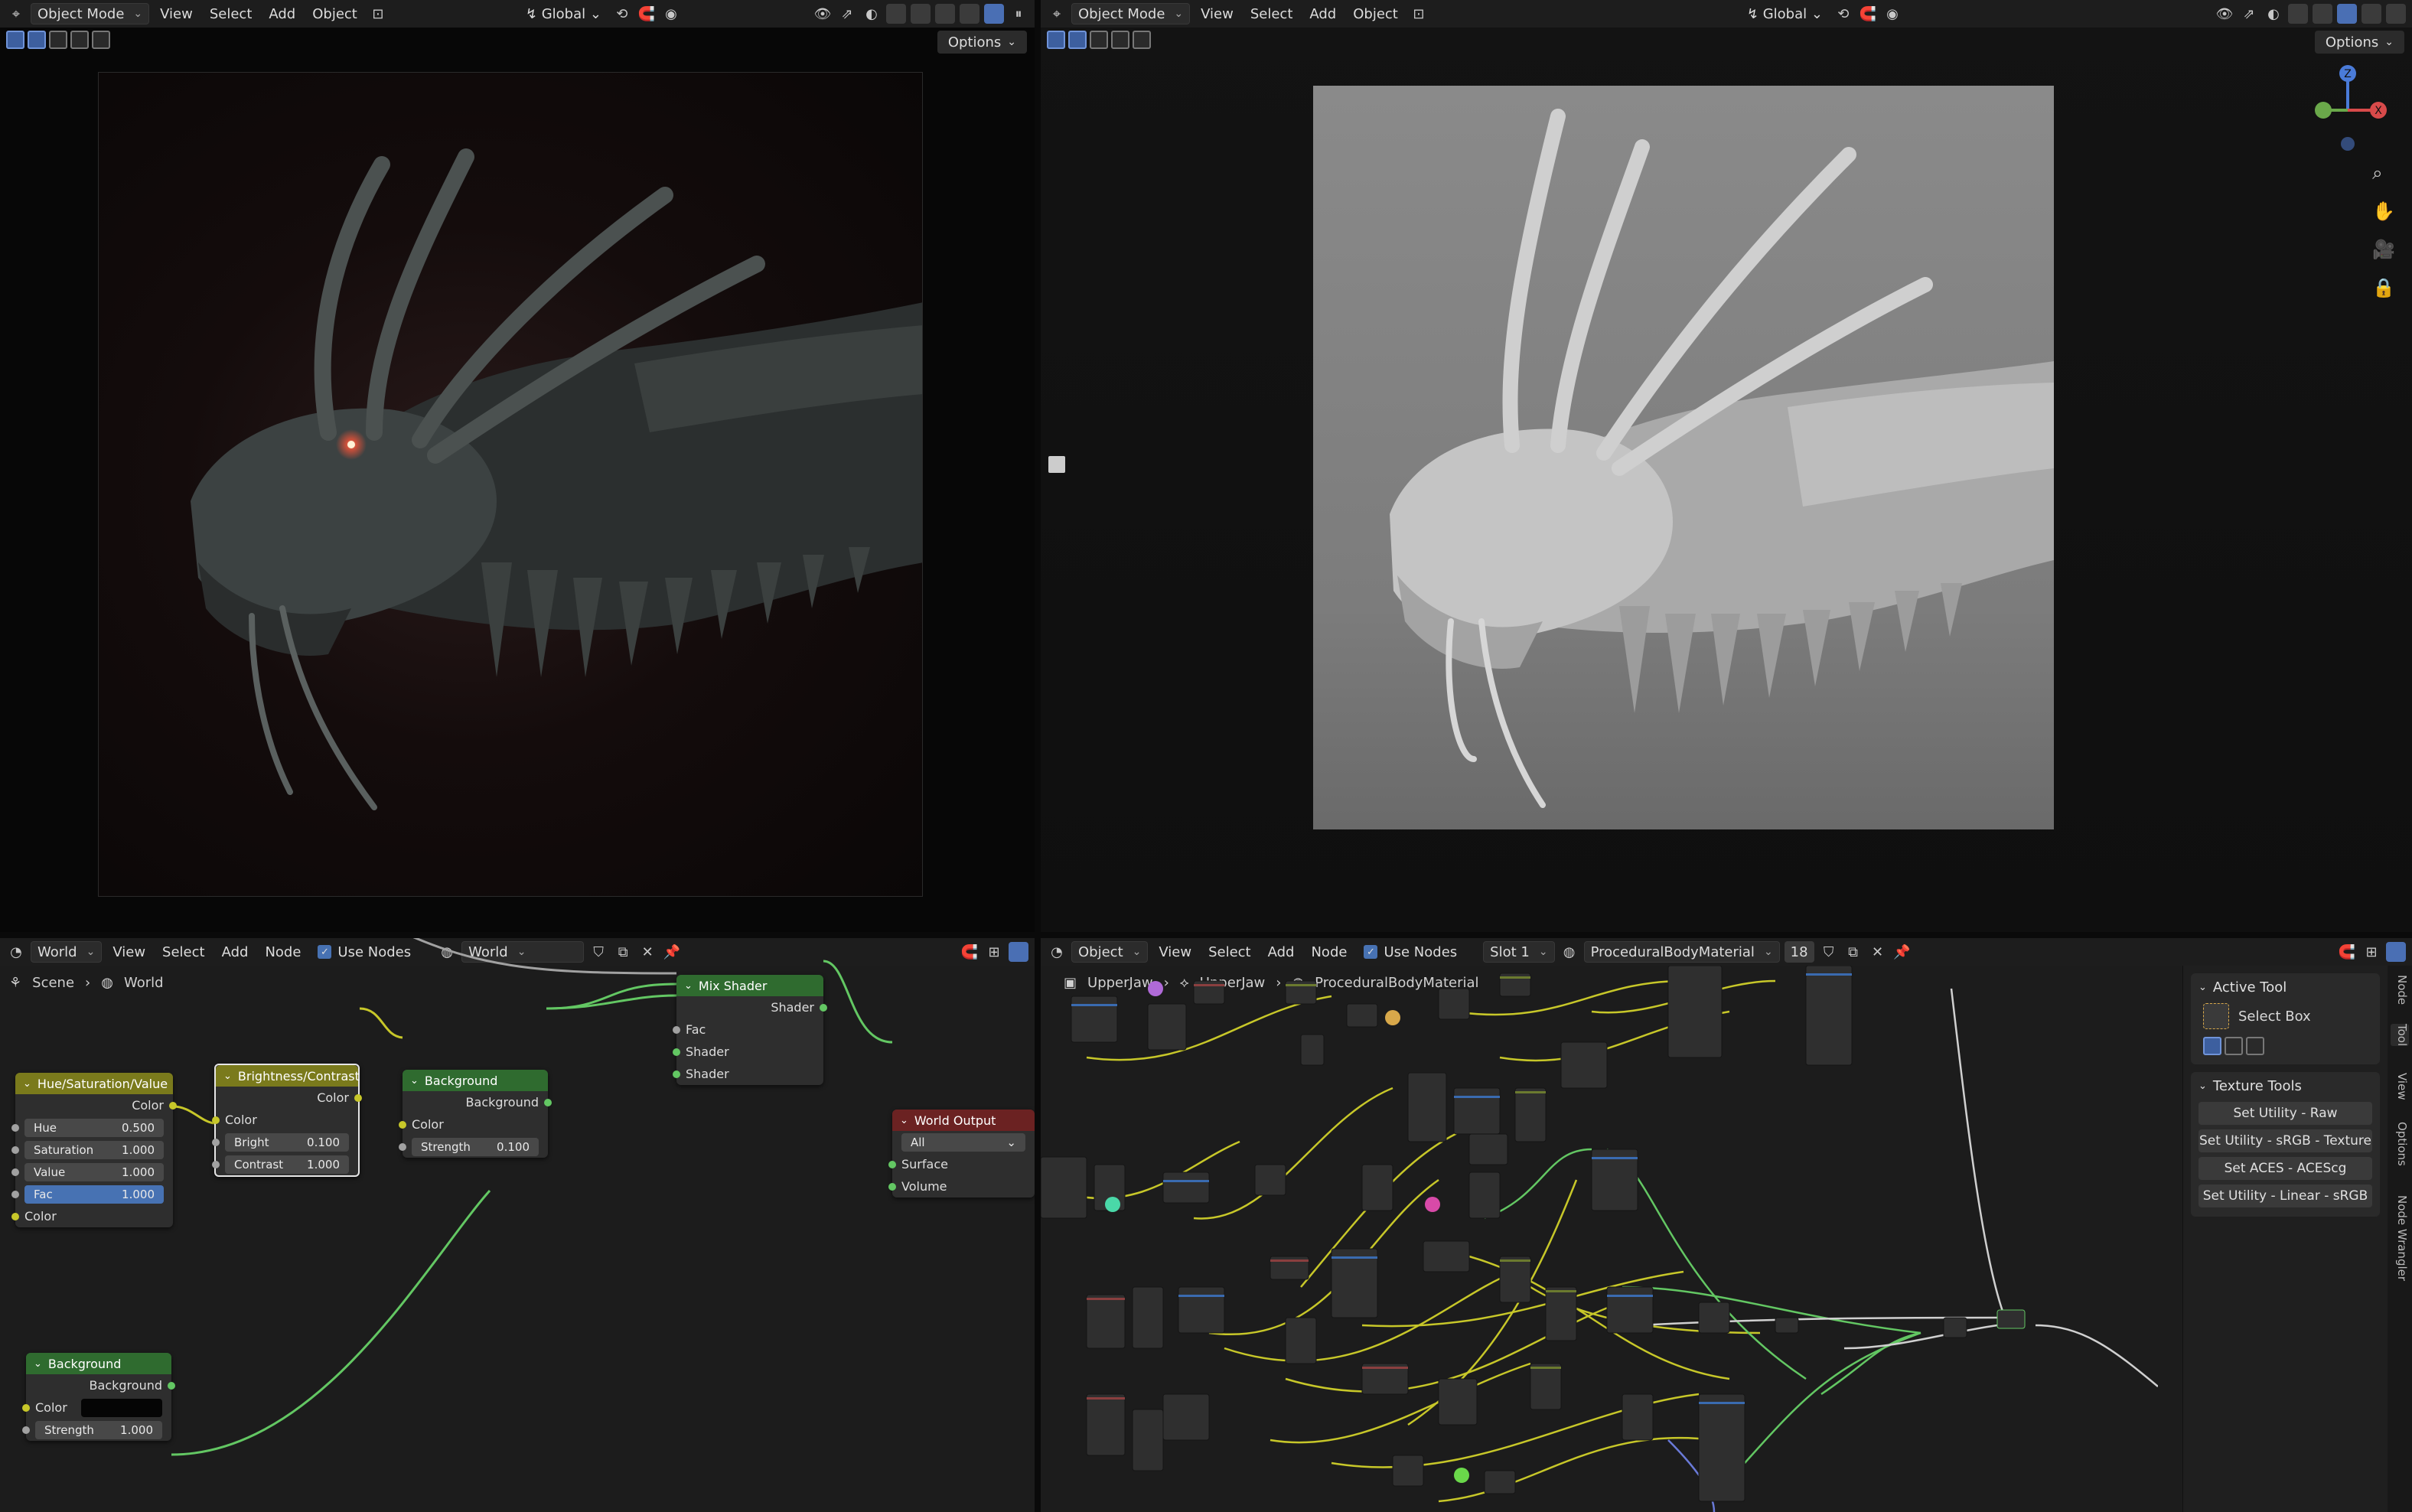 The image size is (2412, 1512). I want to click on target-dropdown: All ⌄, so click(963, 1142).